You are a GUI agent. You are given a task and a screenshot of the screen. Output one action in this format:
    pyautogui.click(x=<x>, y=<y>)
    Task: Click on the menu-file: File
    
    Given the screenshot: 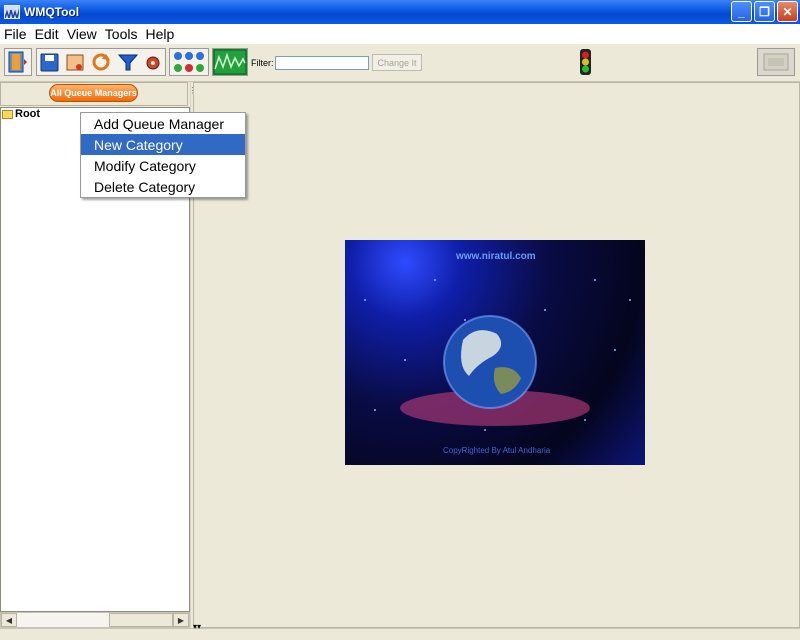 What is the action you would take?
    pyautogui.click(x=15, y=34)
    